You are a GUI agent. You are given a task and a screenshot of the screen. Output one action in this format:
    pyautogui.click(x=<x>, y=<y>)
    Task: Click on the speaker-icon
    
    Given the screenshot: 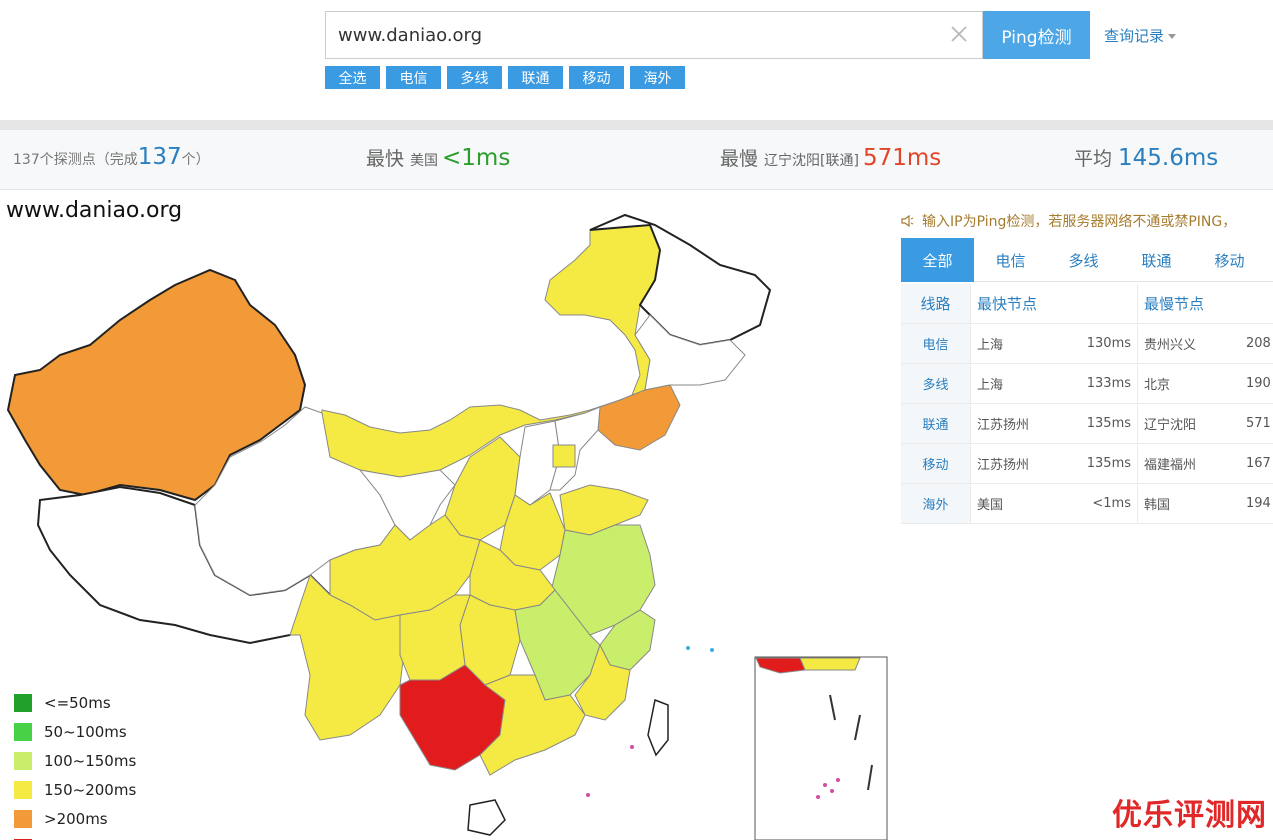 What is the action you would take?
    pyautogui.click(x=907, y=221)
    